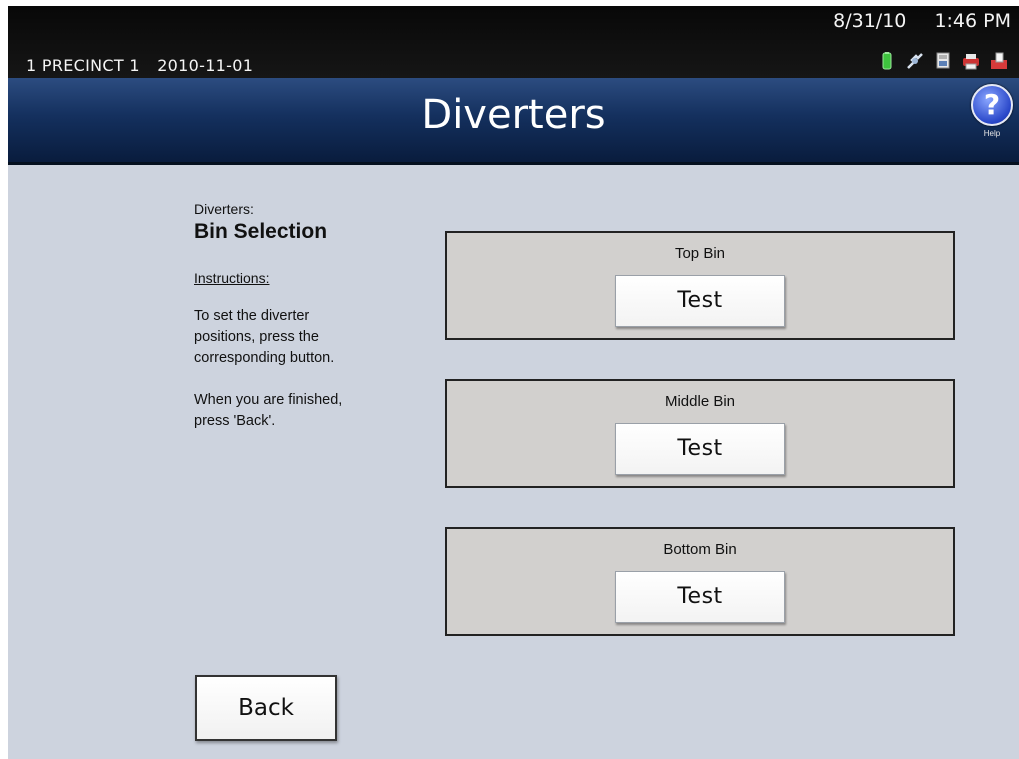 This screenshot has height=759, width=1019. I want to click on bin-box-middle: Middle Bin Test, so click(700, 433).